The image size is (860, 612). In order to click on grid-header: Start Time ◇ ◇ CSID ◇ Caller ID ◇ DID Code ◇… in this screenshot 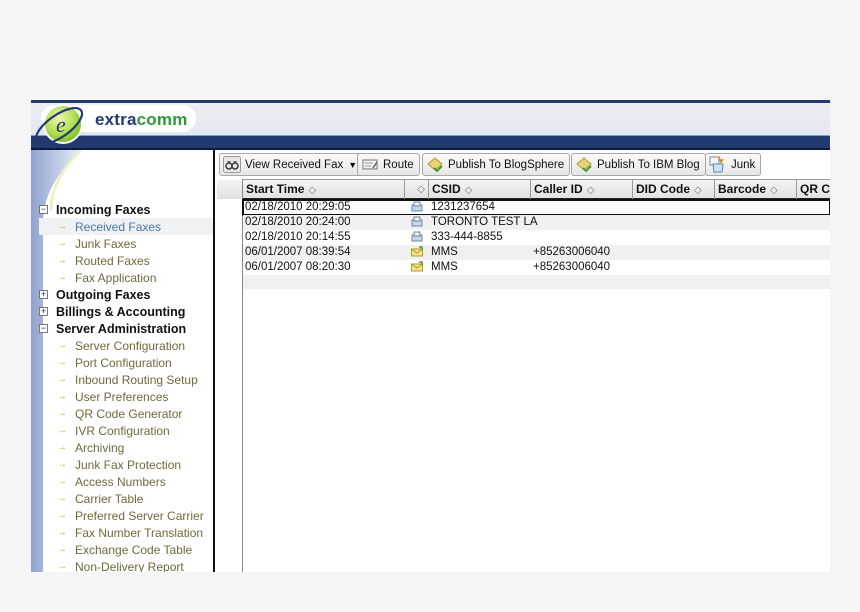, I will do `click(523, 189)`.